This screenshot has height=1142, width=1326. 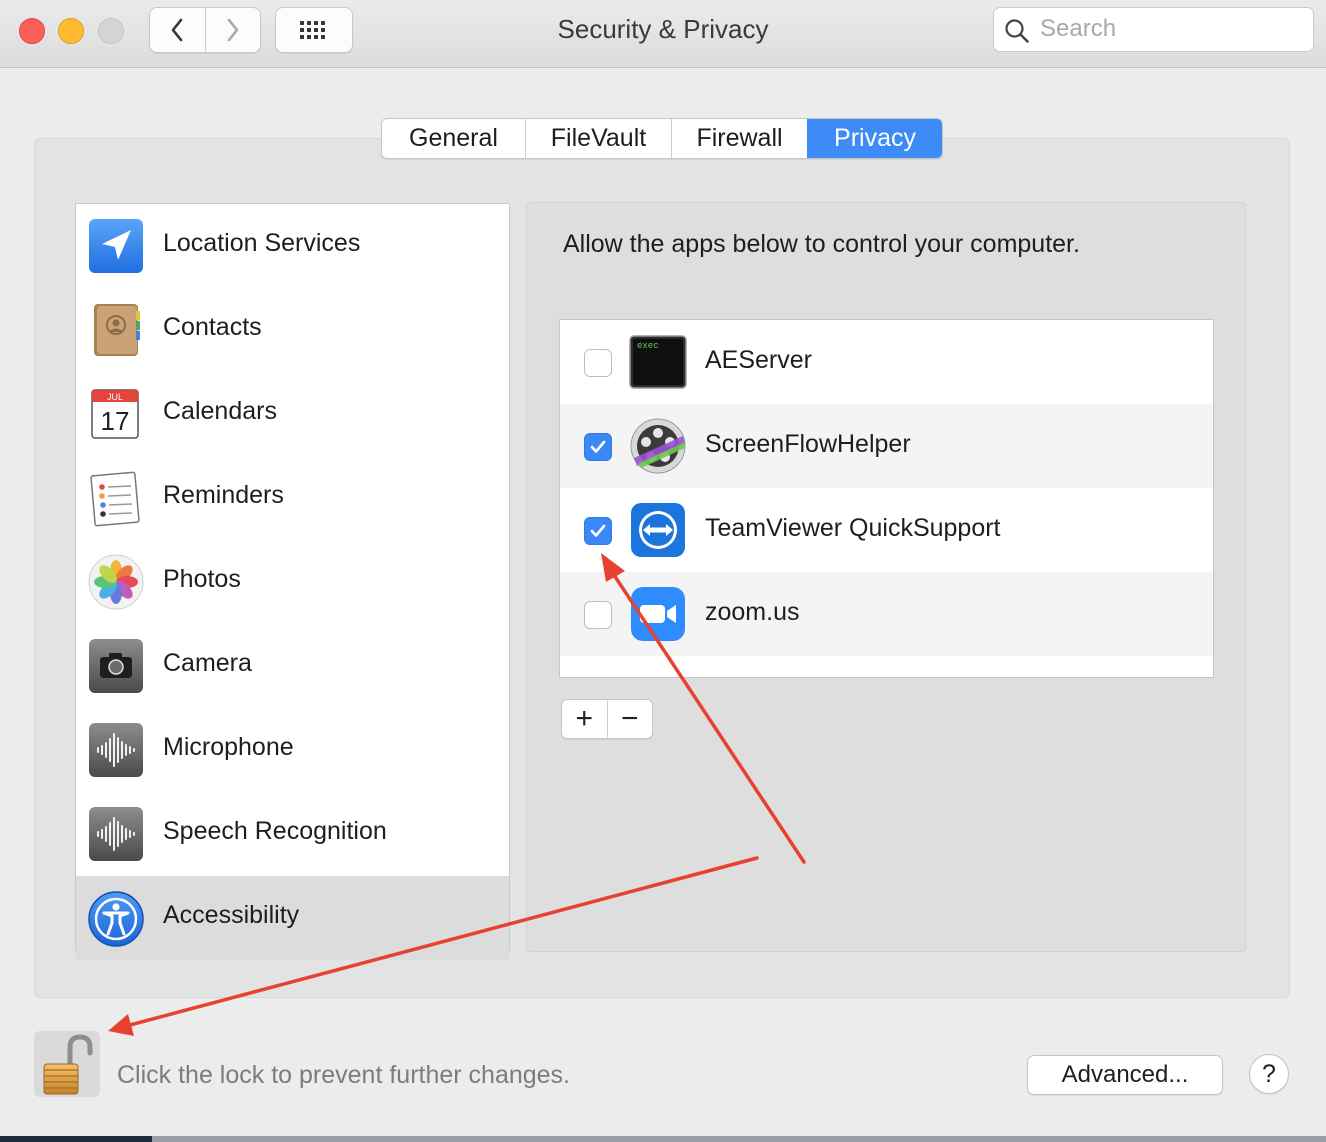 What do you see at coordinates (292, 666) in the screenshot?
I see `category-camera: Camera` at bounding box center [292, 666].